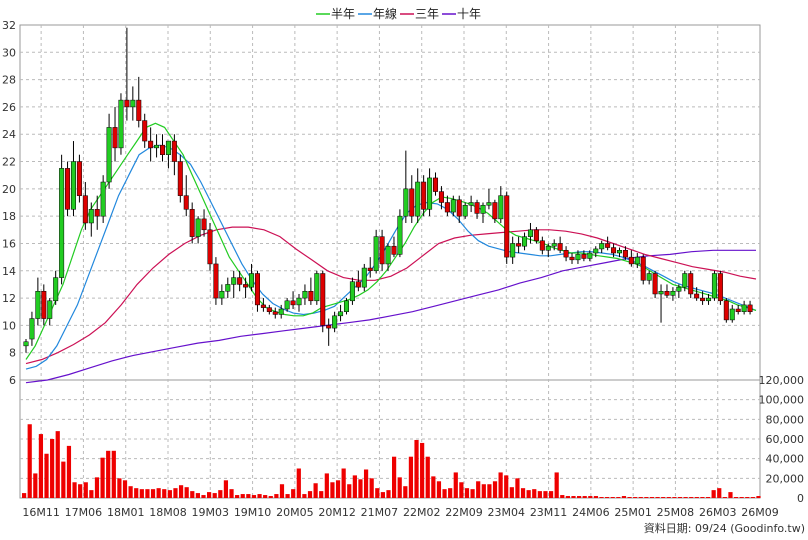 This screenshot has height=540, width=808. What do you see at coordinates (422, 512) in the screenshot?
I see `x-tick-label: 22M02` at bounding box center [422, 512].